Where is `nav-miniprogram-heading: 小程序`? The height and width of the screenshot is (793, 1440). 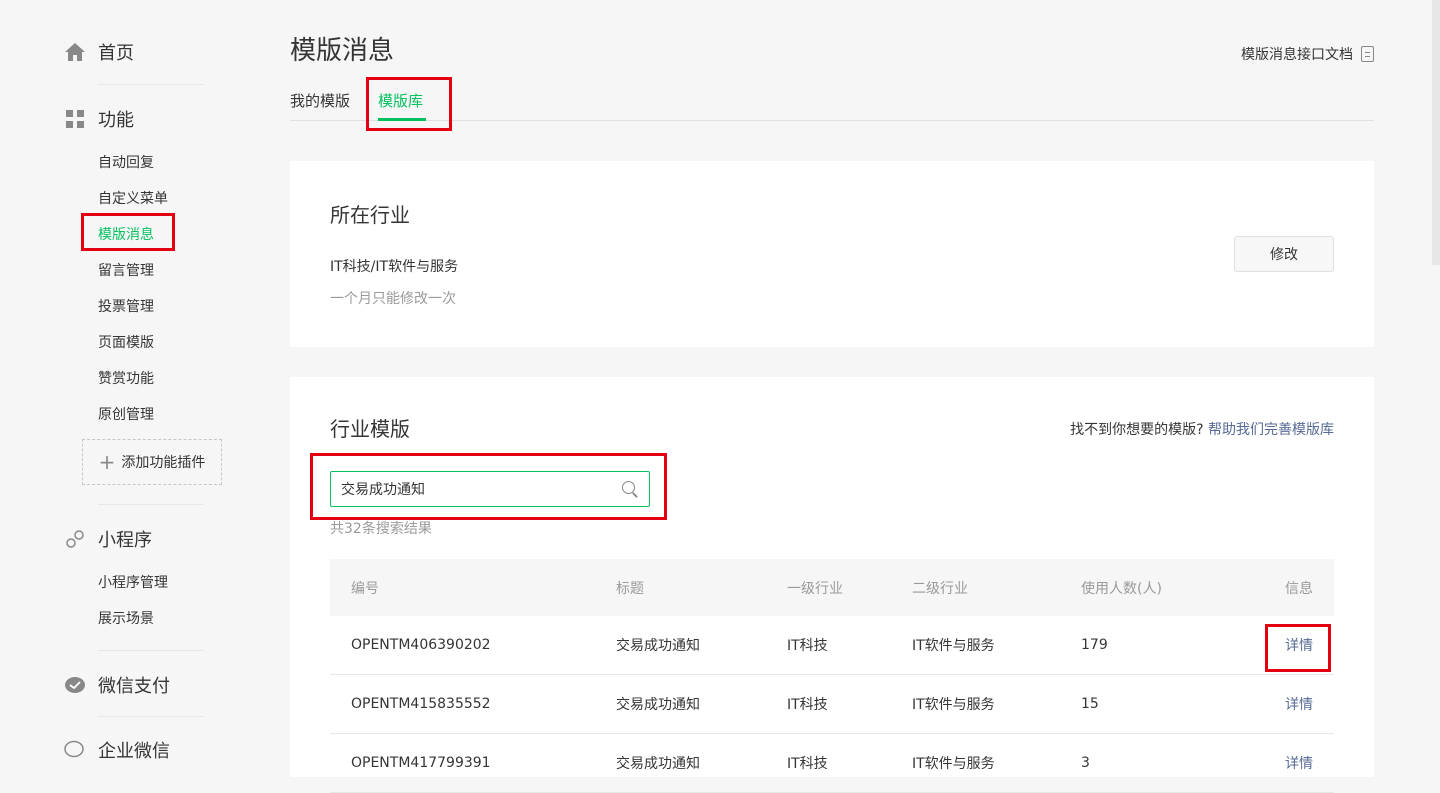 nav-miniprogram-heading: 小程序 is located at coordinates (108, 539).